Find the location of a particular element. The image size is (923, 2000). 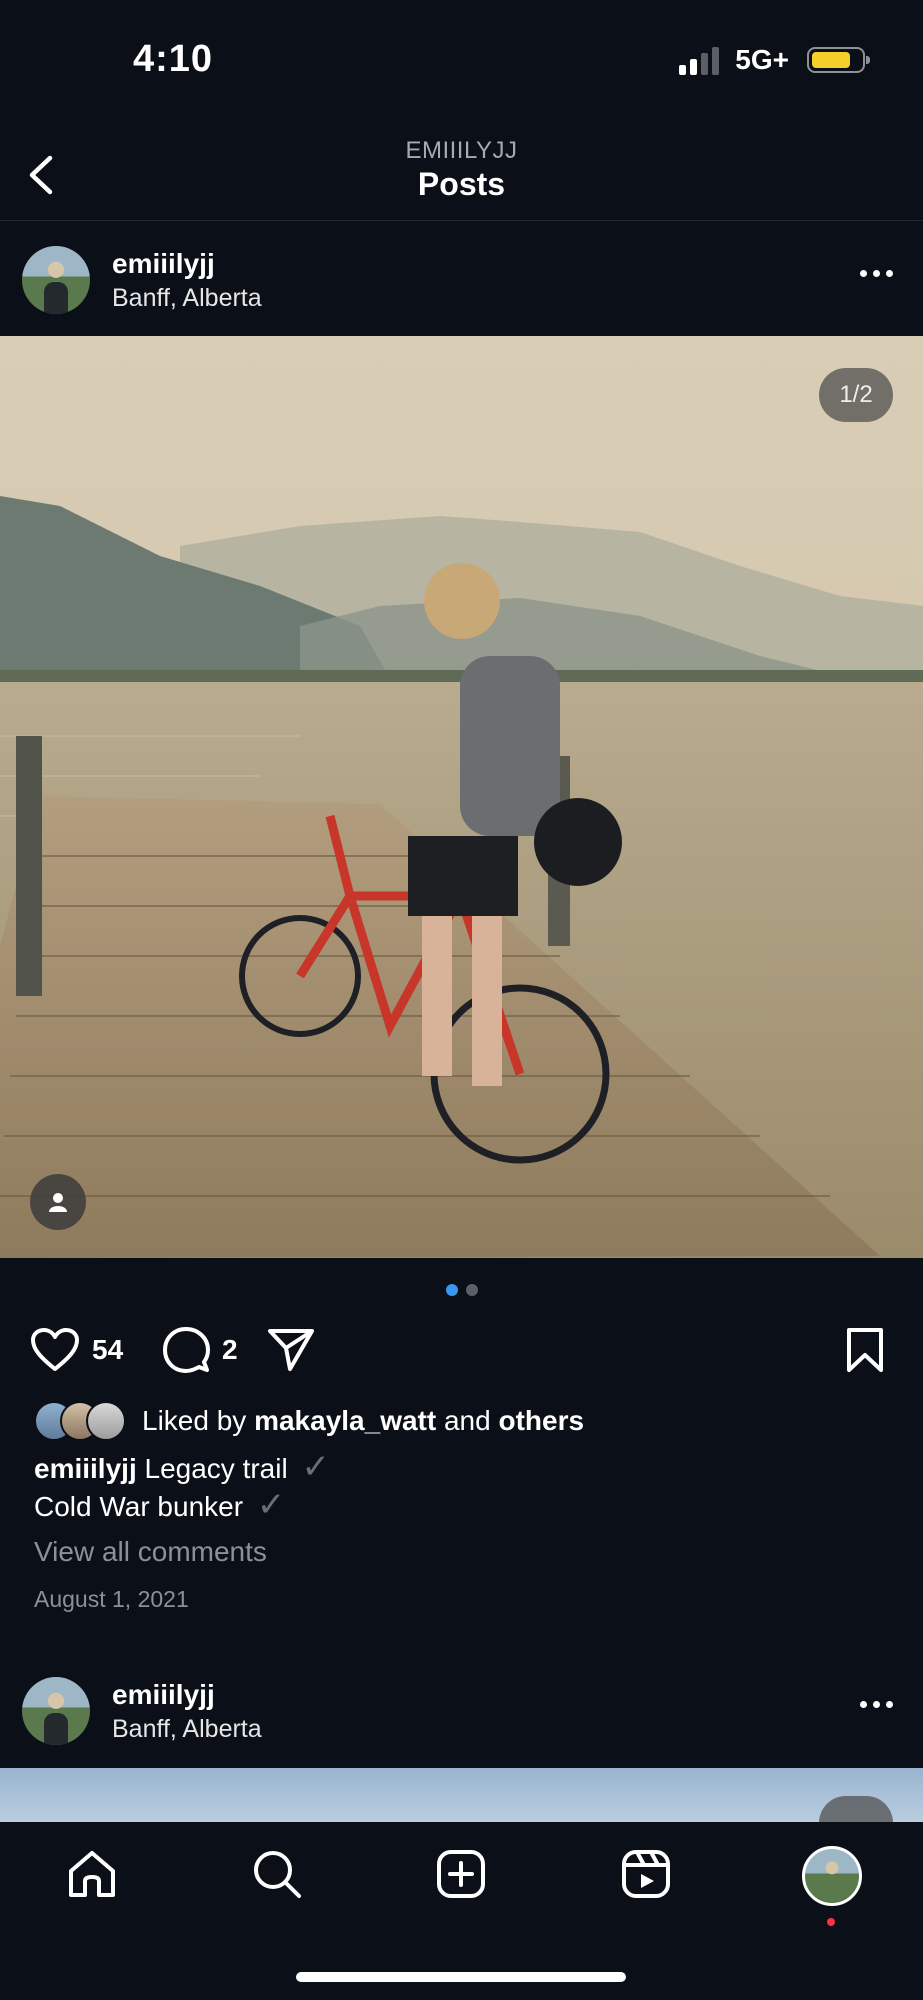

media-counter: 1/2 is located at coordinates (856, 395).